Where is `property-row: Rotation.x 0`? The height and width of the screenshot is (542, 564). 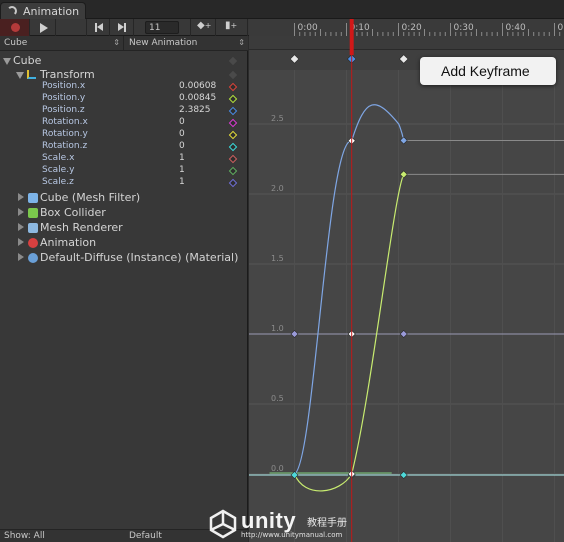
property-row: Rotation.x 0 is located at coordinates (124, 123).